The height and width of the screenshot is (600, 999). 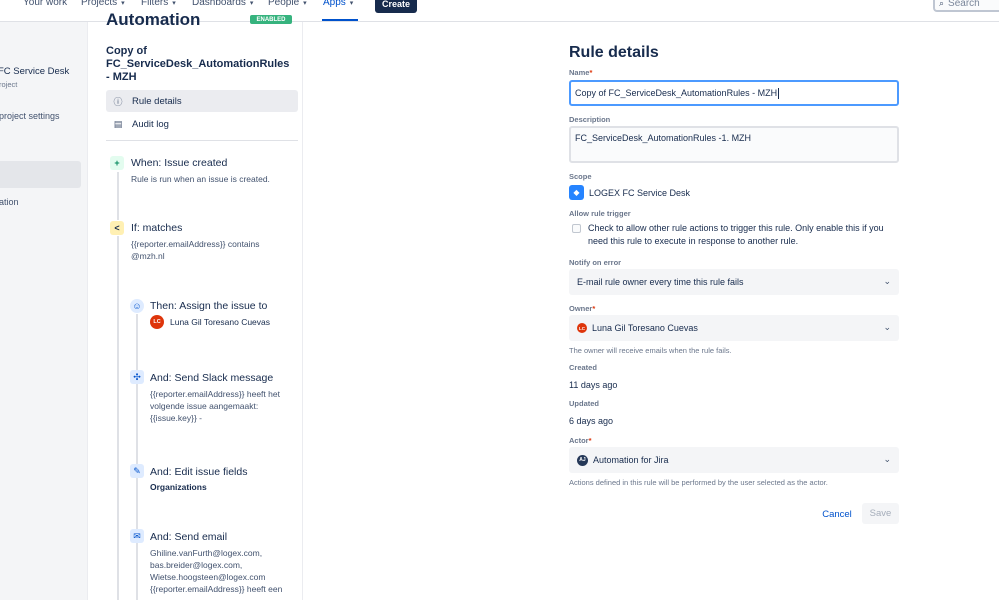 What do you see at coordinates (576, 192) in the screenshot?
I see `project-icon: ◆` at bounding box center [576, 192].